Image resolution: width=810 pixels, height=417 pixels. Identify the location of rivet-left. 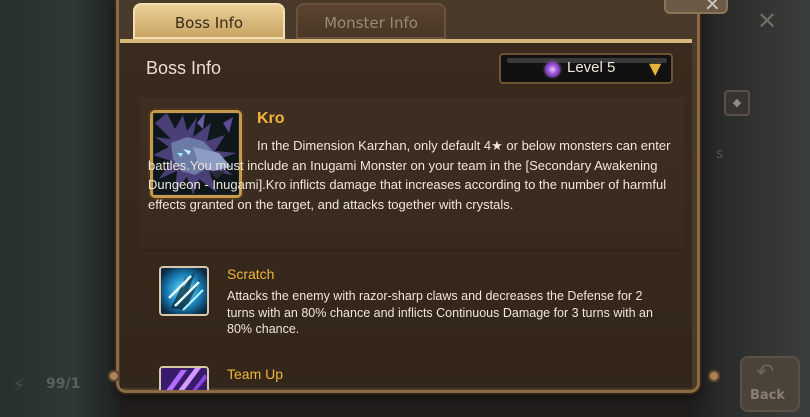
(114, 376).